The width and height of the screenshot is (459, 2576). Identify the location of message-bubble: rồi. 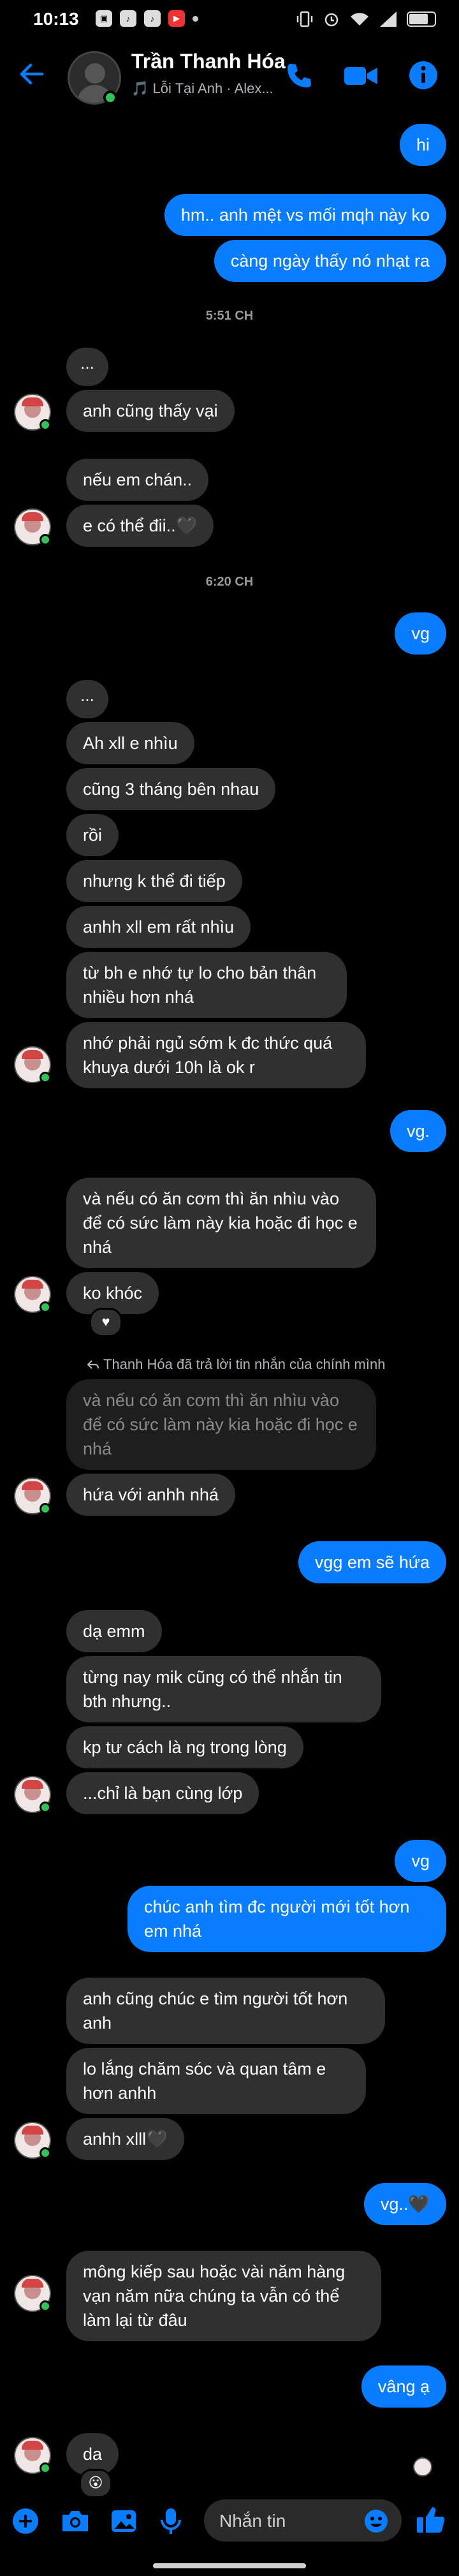
(92, 835).